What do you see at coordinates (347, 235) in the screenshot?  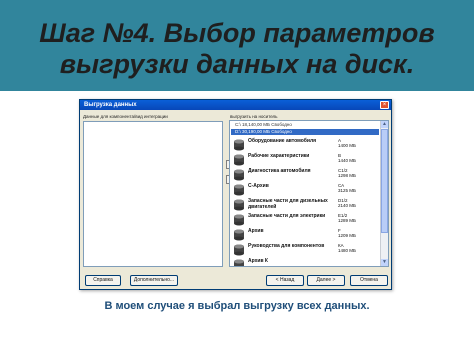 I see `list-item-size: 1209 МБ` at bounding box center [347, 235].